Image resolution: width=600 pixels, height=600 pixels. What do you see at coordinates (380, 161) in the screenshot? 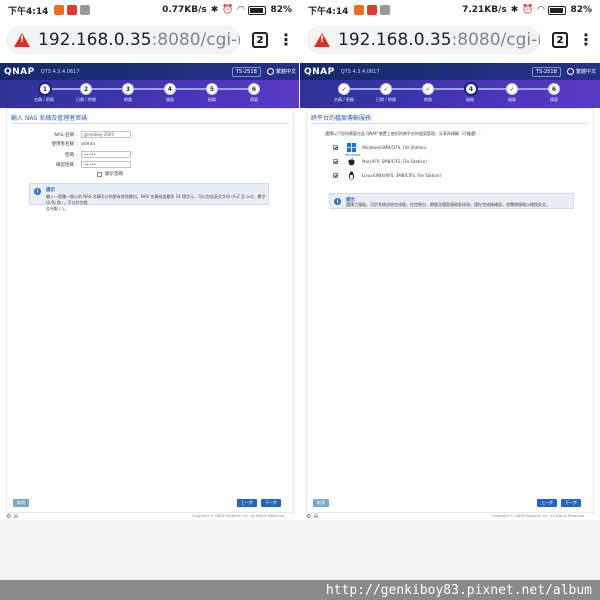
I see `os-option-mac: Mac(AFP, SMB/CIFS, File Station)` at bounding box center [380, 161].